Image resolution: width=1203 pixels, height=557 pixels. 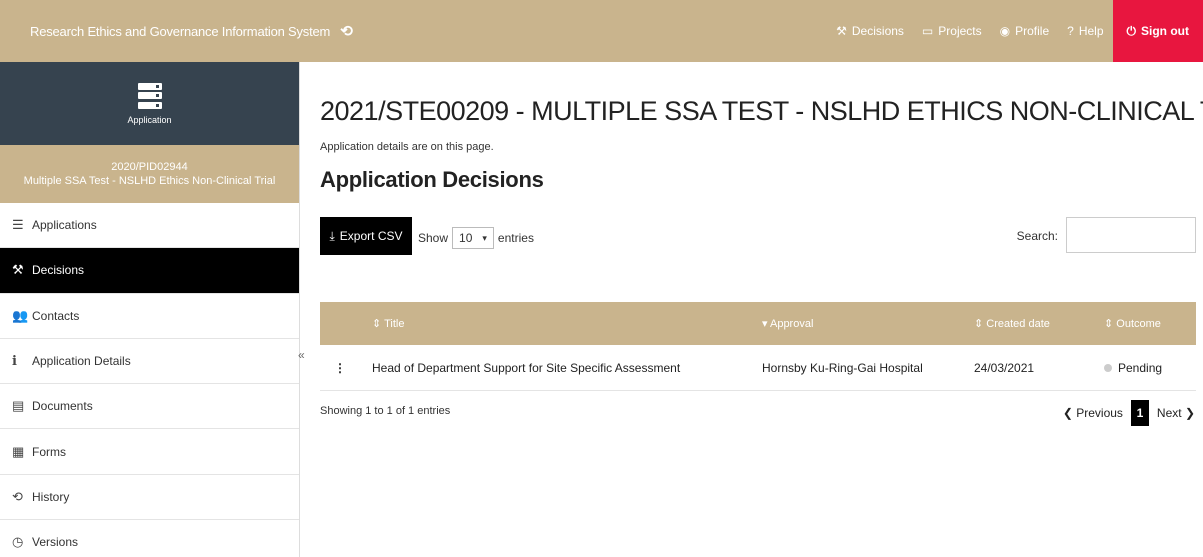 I want to click on next-label: Next, so click(x=1169, y=413).